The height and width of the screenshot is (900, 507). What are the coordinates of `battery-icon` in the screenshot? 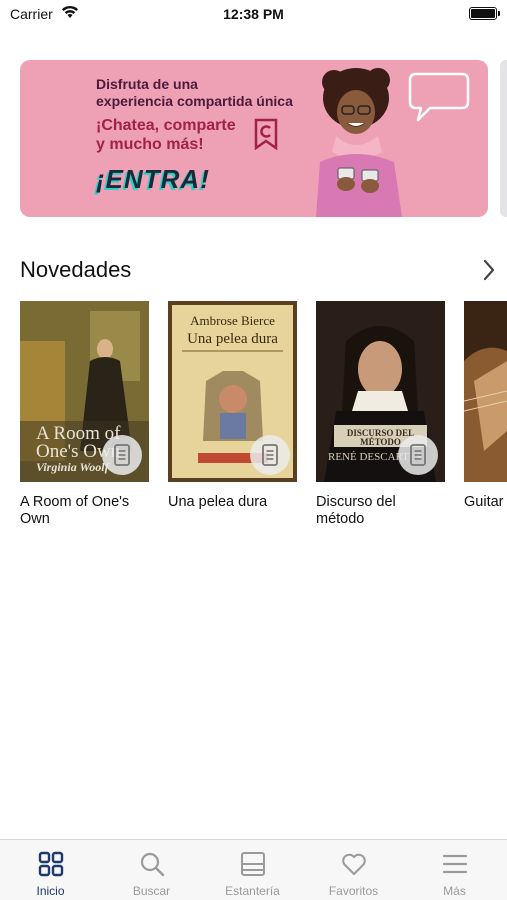 It's located at (484, 13).